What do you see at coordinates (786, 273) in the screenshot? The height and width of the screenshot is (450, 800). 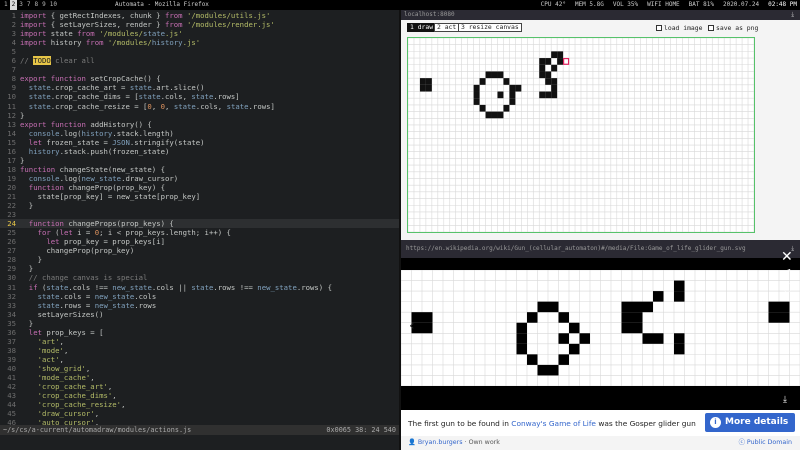 I see `expand-icon: ⤢` at bounding box center [786, 273].